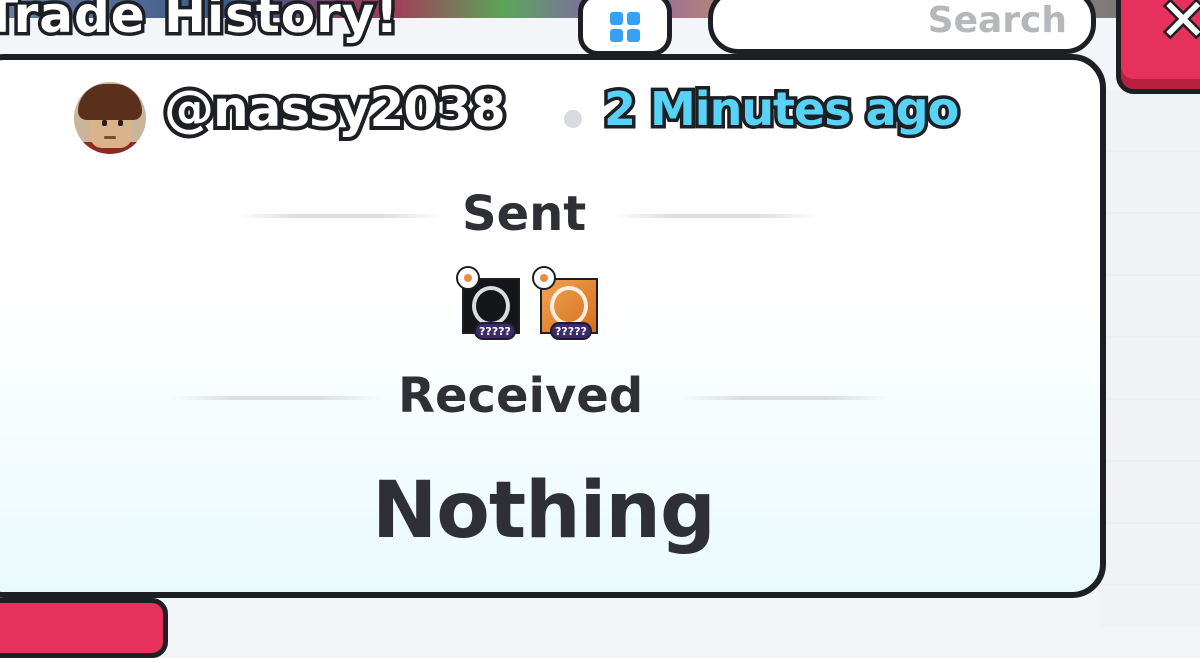 This screenshot has height=658, width=1200. What do you see at coordinates (544, 511) in the screenshot?
I see `received-value: Nothing` at bounding box center [544, 511].